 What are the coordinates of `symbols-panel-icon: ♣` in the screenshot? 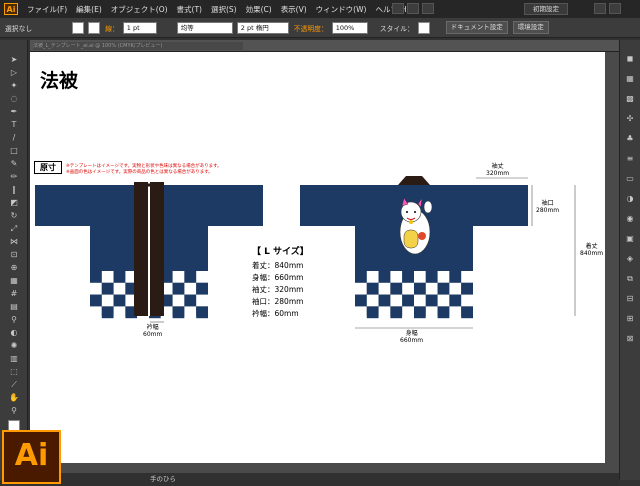 It's located at (630, 139).